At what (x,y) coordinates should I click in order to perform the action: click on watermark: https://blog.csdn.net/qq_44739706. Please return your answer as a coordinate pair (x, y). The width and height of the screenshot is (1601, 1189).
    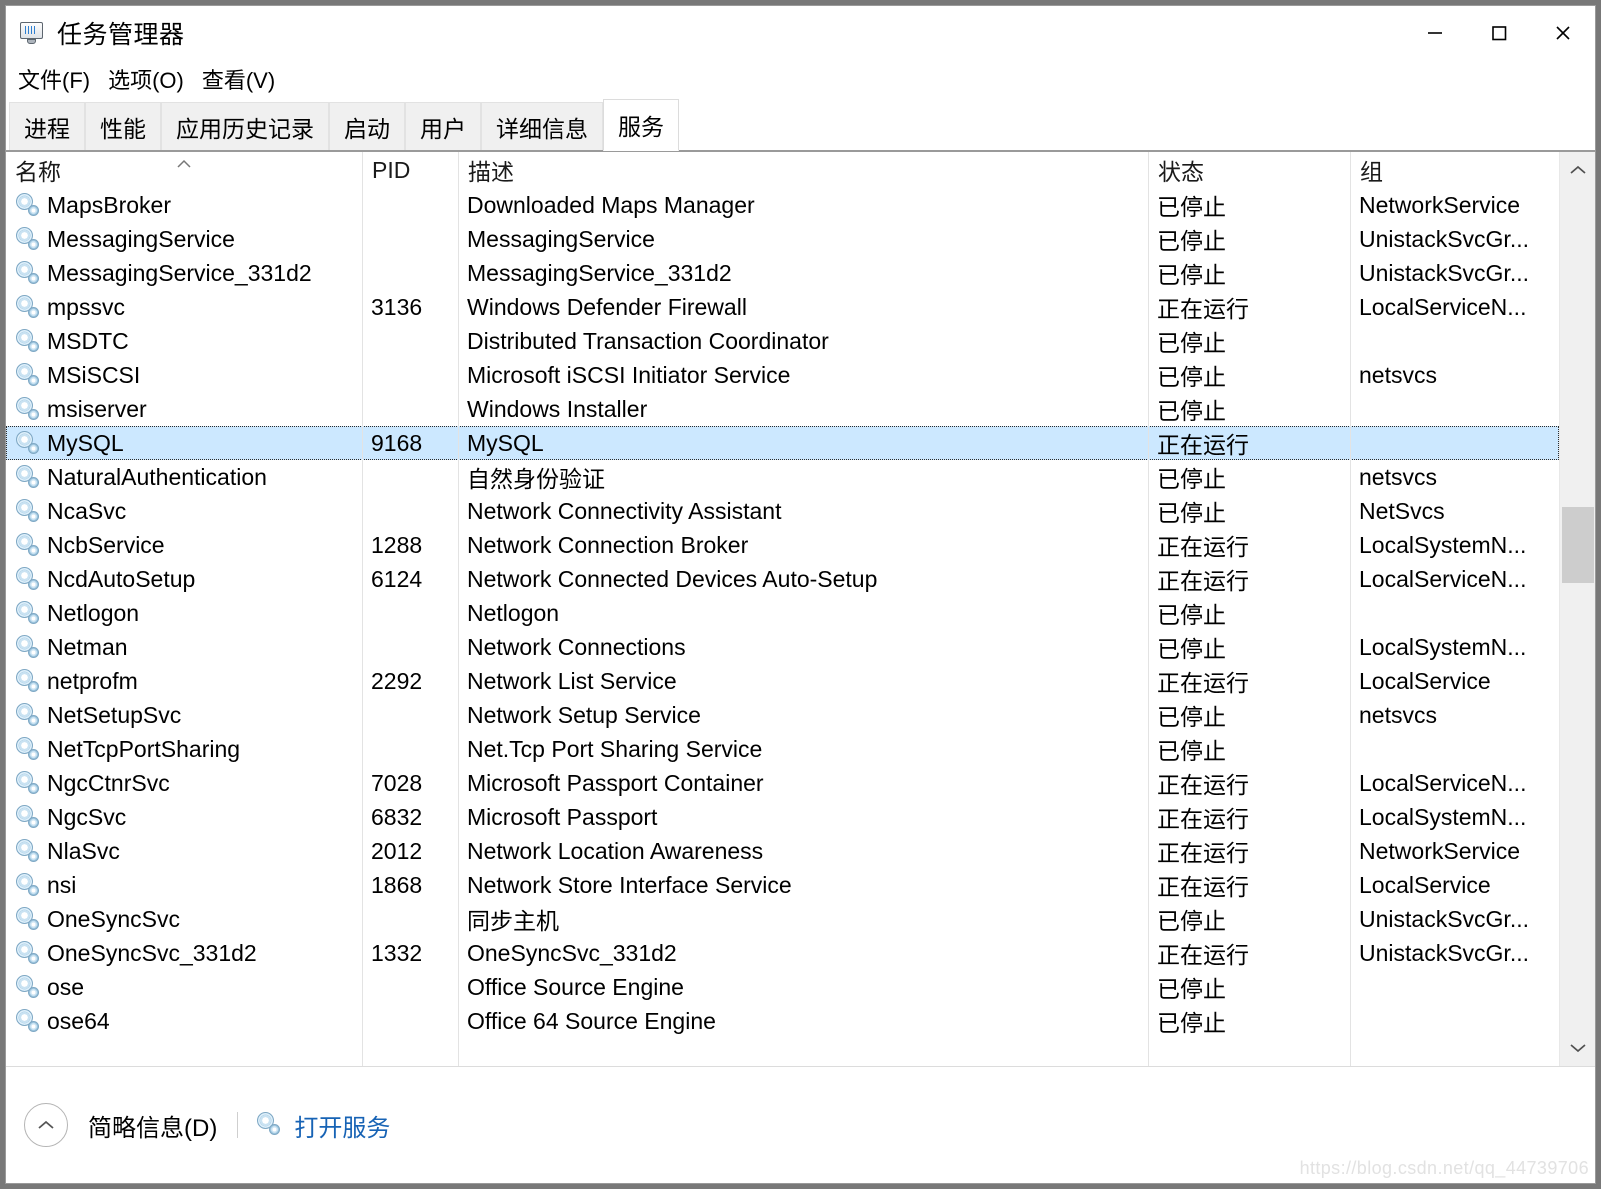
    Looking at the image, I should click on (1444, 1168).